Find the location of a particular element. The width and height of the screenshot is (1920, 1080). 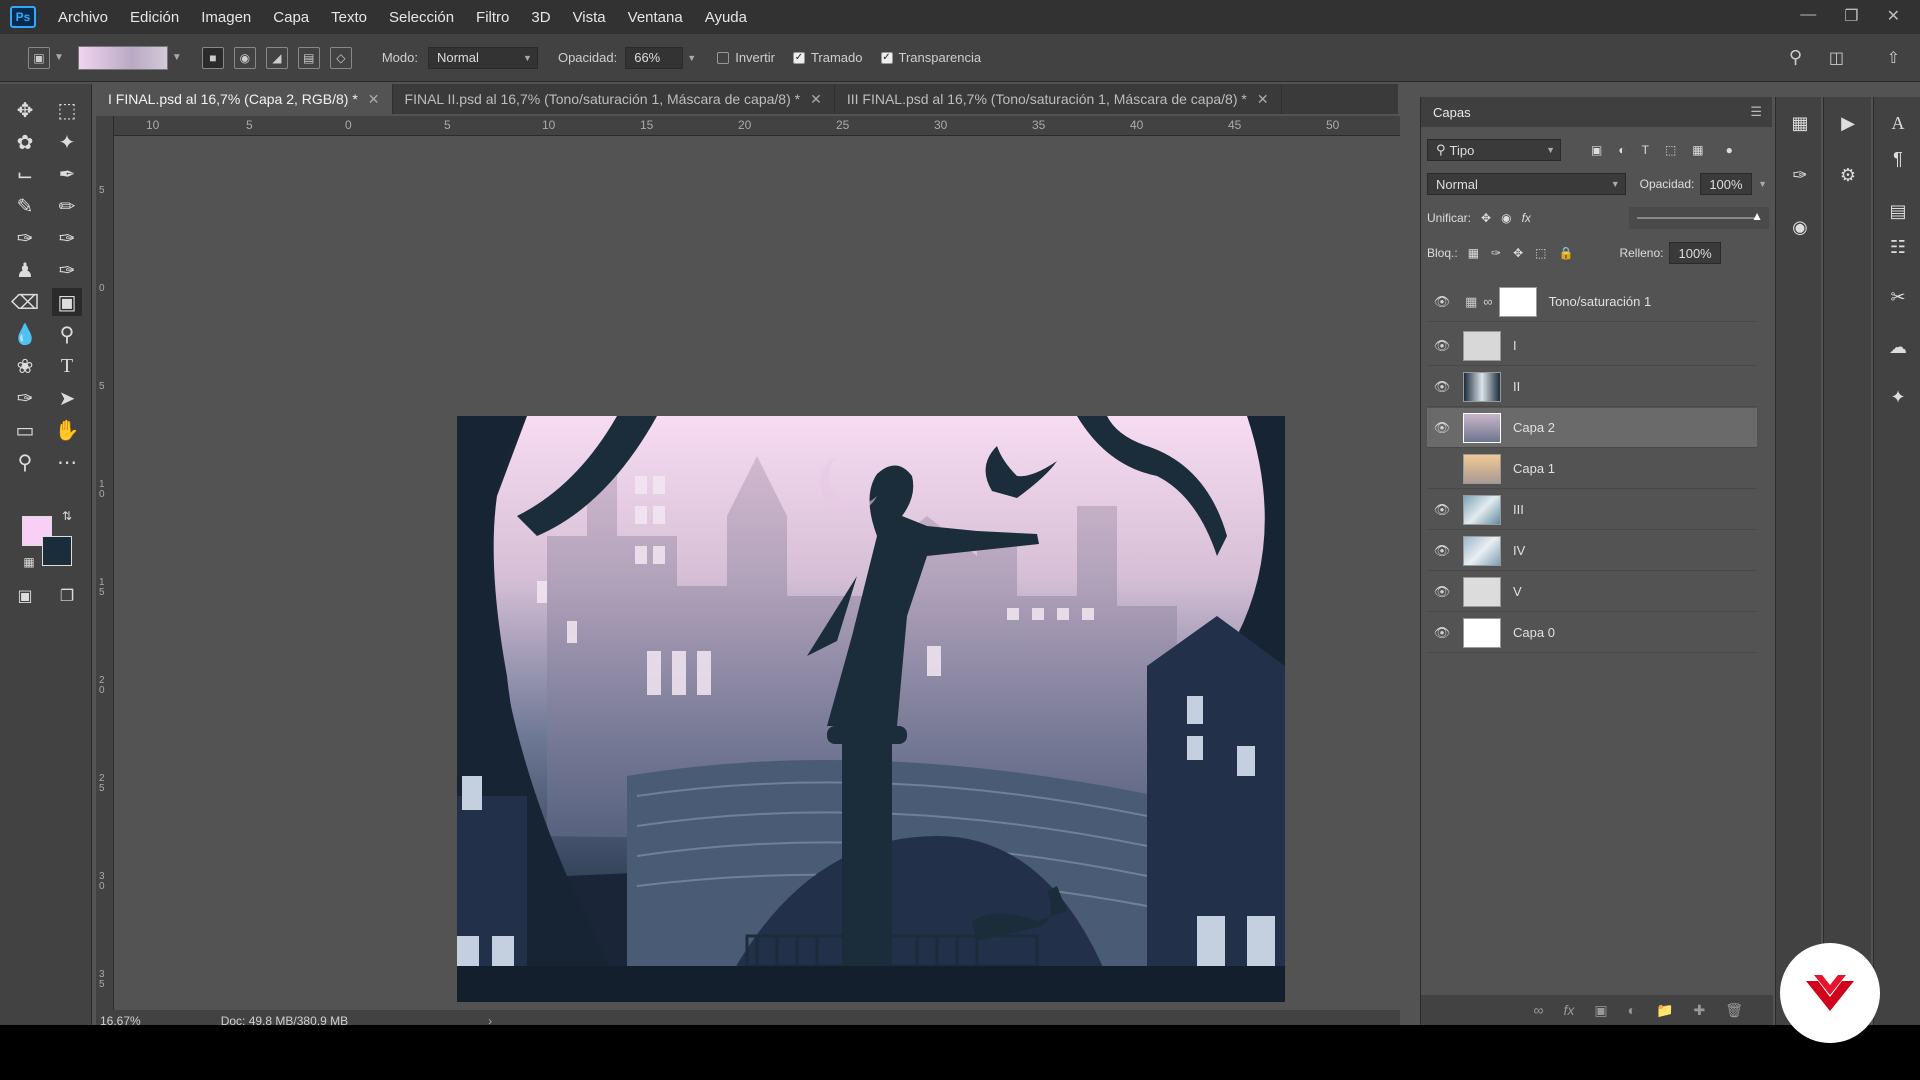

swap-colors-icon: ⇅ is located at coordinates (67, 516).